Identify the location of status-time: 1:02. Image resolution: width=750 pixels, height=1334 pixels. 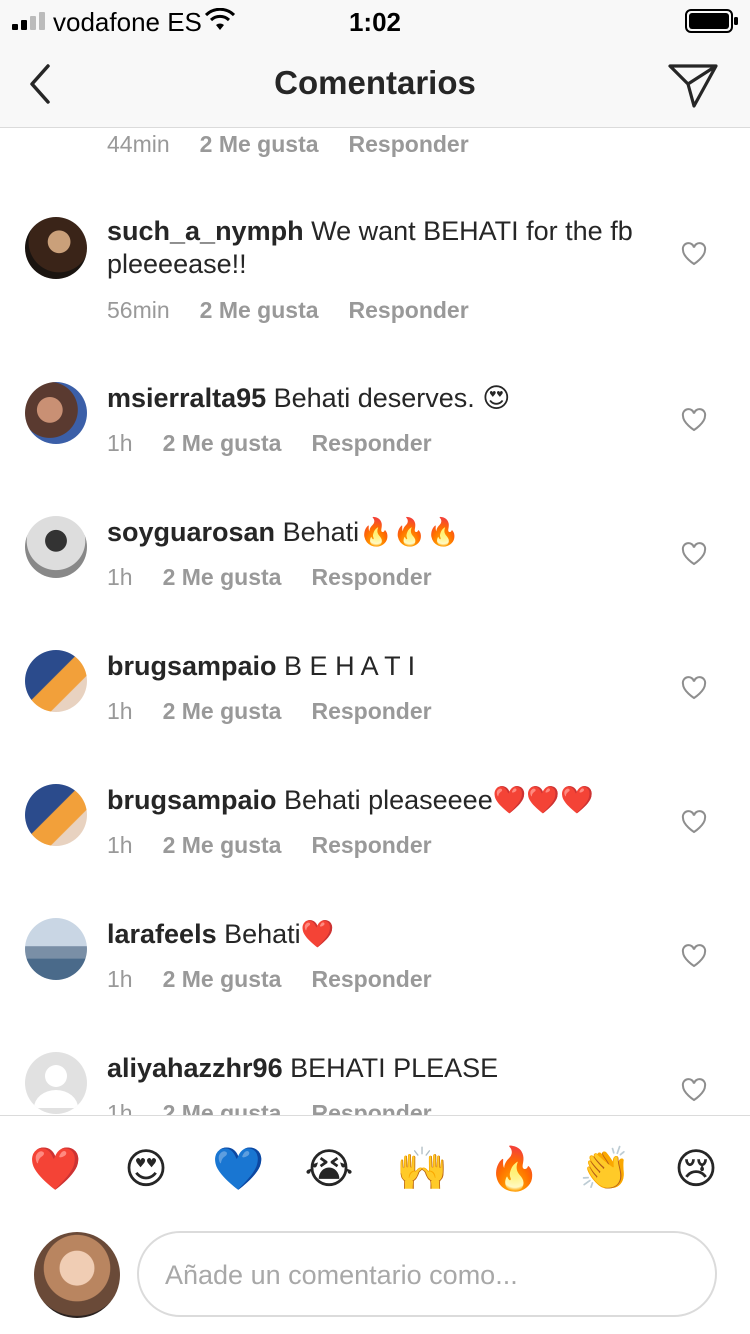
(375, 22).